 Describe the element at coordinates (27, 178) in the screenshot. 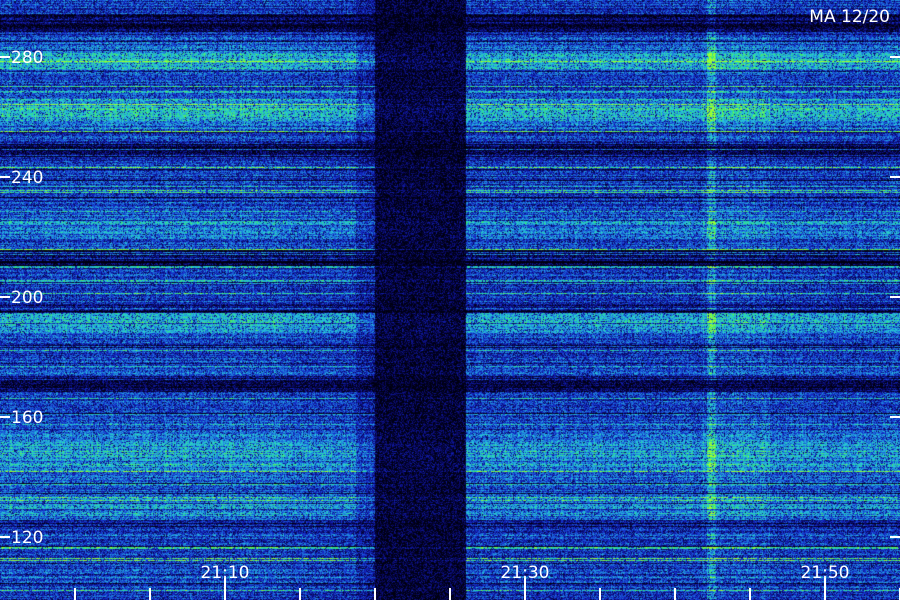

I see `y-tick-label-240: 240` at that location.